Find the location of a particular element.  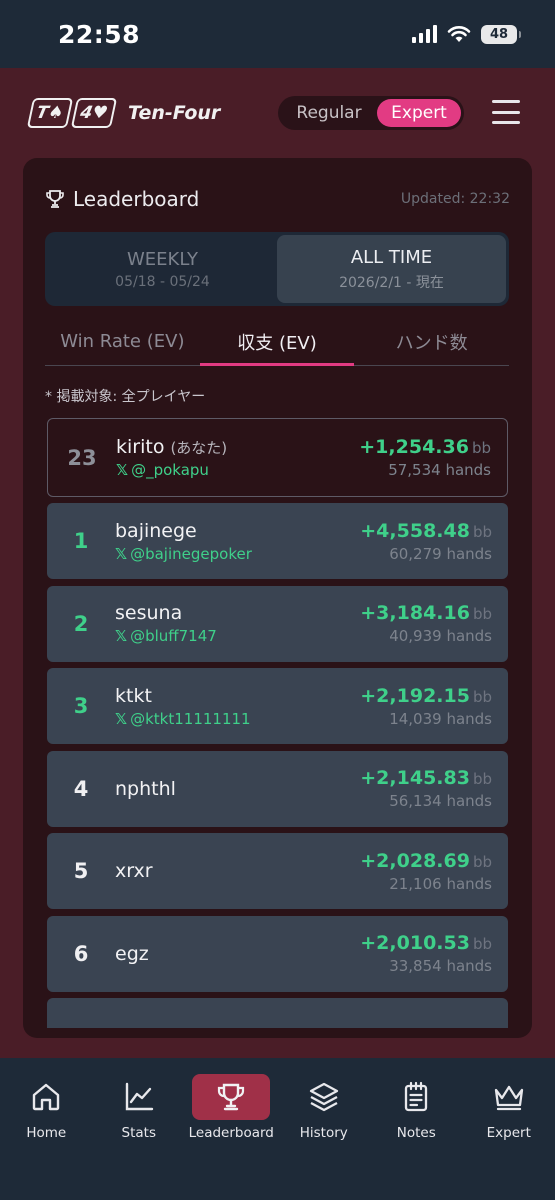

player-handle: 𝕏 @ktkt11111111 is located at coordinates (183, 719).